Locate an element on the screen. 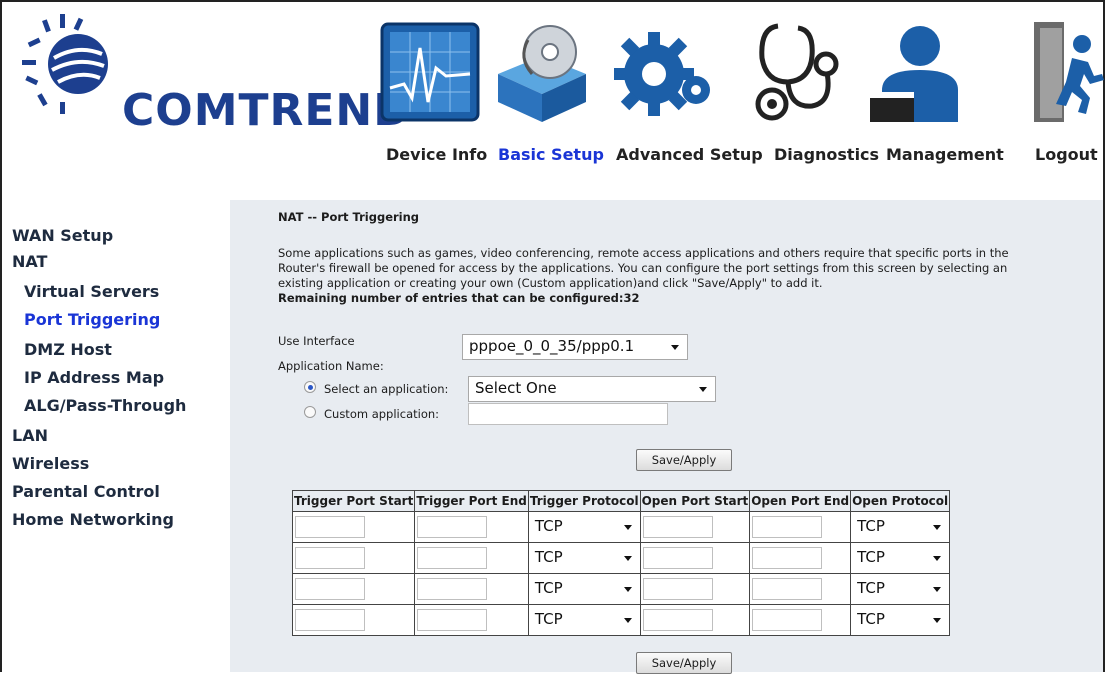  custom-application-label: Custom application: is located at coordinates (382, 414).